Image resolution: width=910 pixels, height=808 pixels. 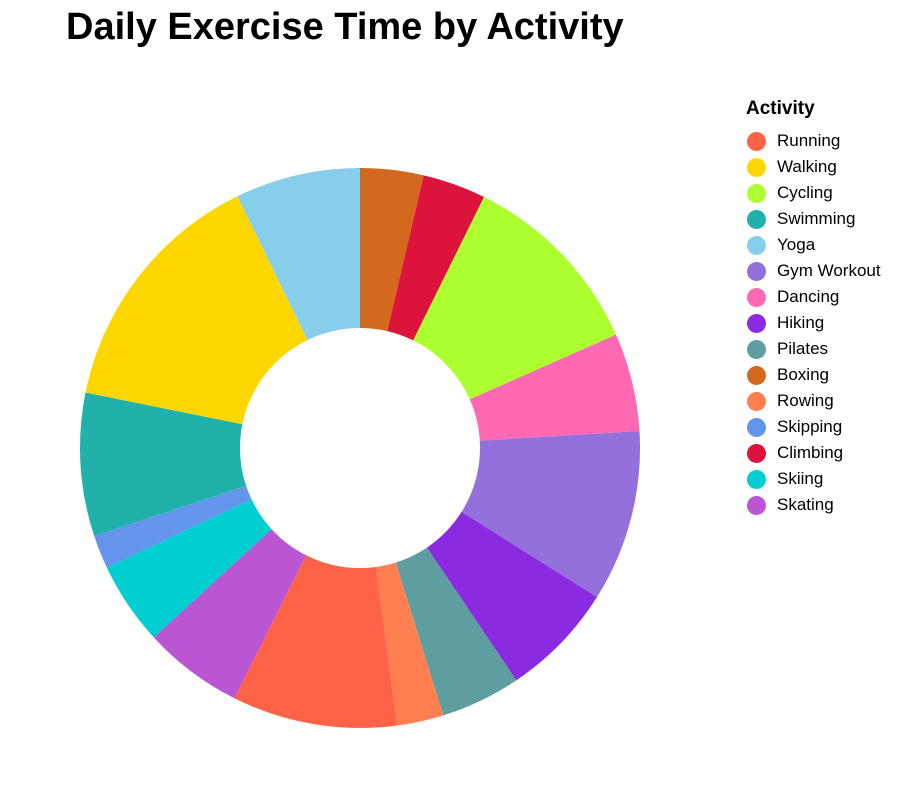 I want to click on legend-item-dancing: Dancing, so click(x=813, y=297).